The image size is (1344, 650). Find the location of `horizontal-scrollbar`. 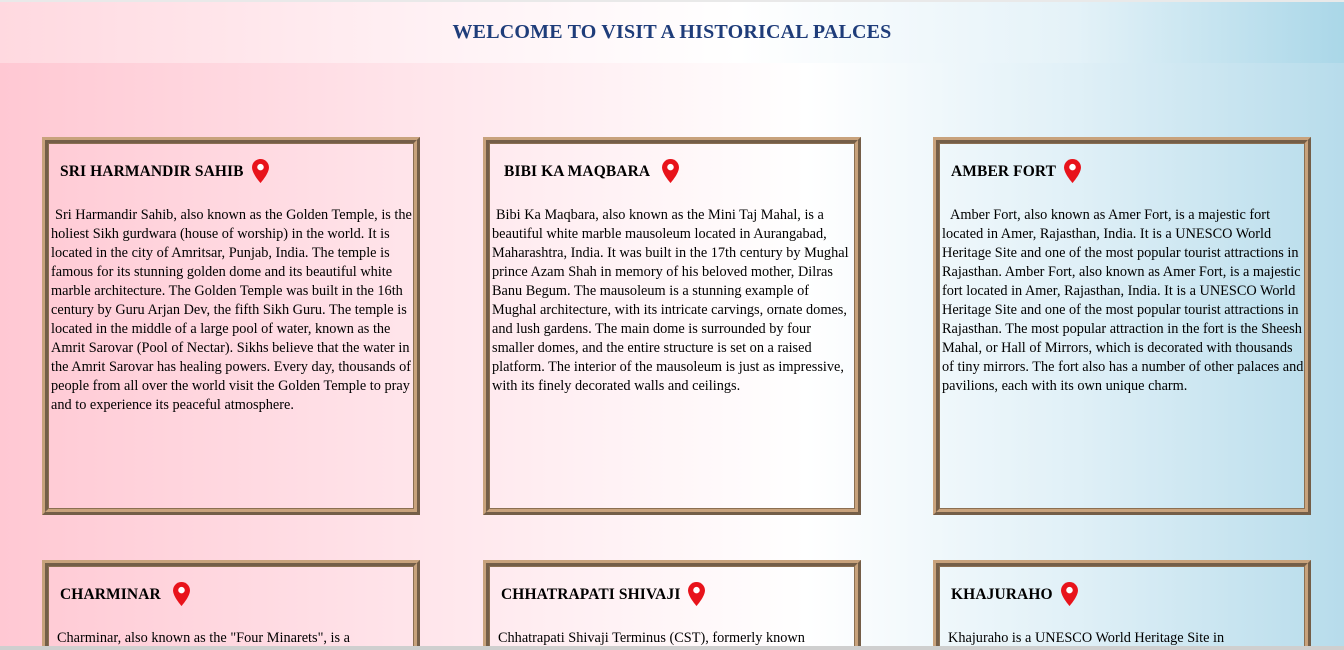

horizontal-scrollbar is located at coordinates (672, 648).